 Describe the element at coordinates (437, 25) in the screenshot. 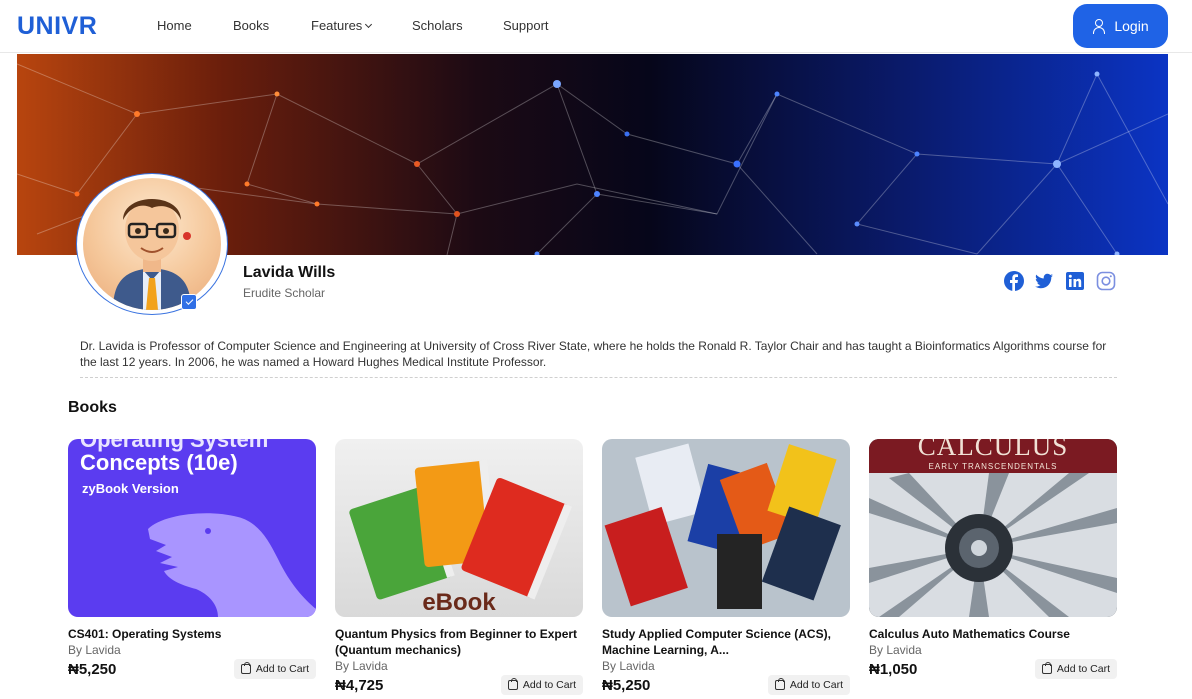

I see `nav-link-scholars: Scholars` at that location.